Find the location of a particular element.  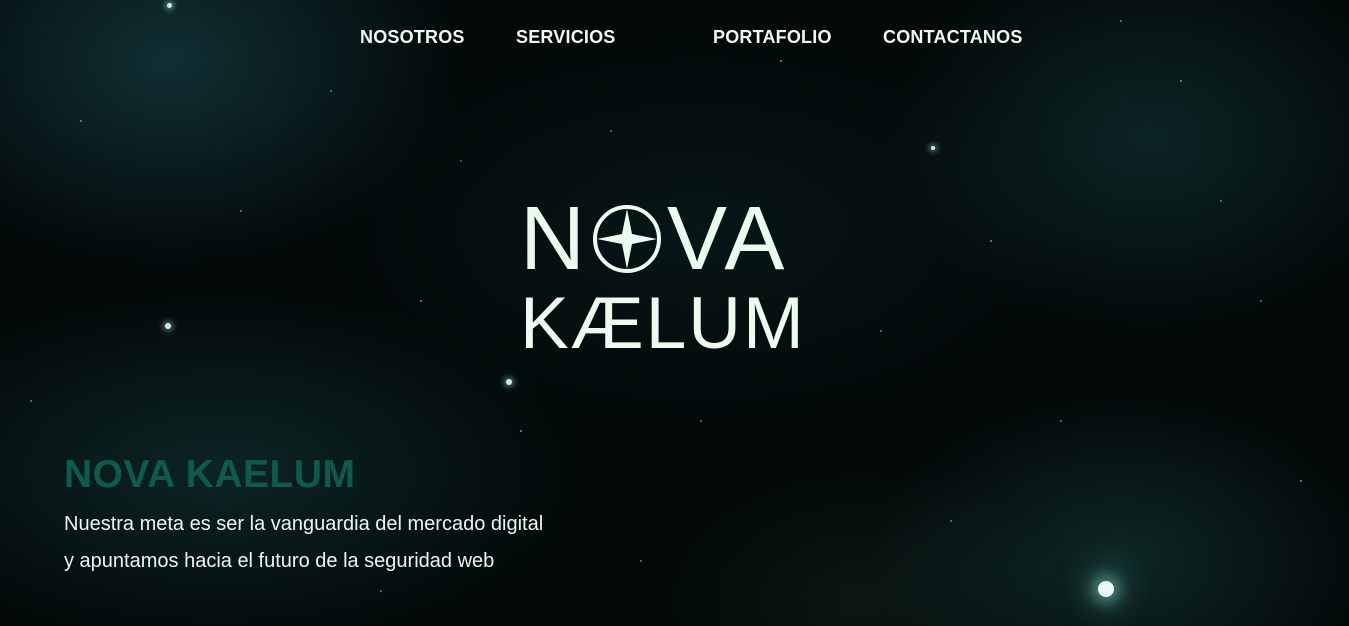

nav-link-contactanos: CONTACTANOS is located at coordinates (953, 37).